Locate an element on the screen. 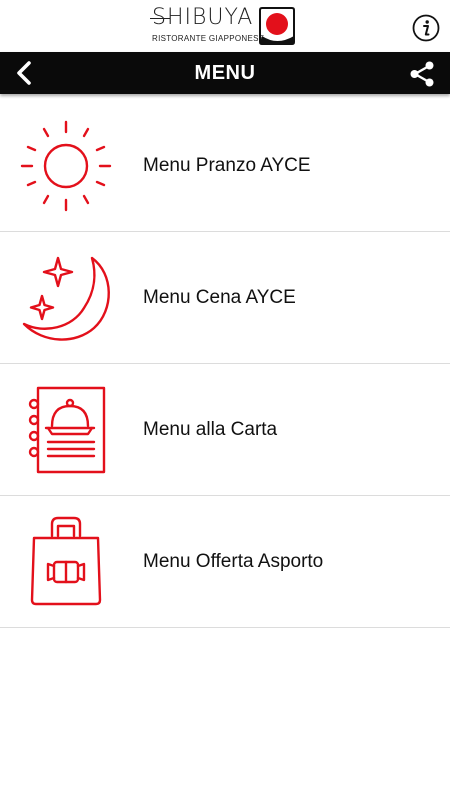 This screenshot has width=450, height=800. navigation-bar: MENU is located at coordinates (225, 73).